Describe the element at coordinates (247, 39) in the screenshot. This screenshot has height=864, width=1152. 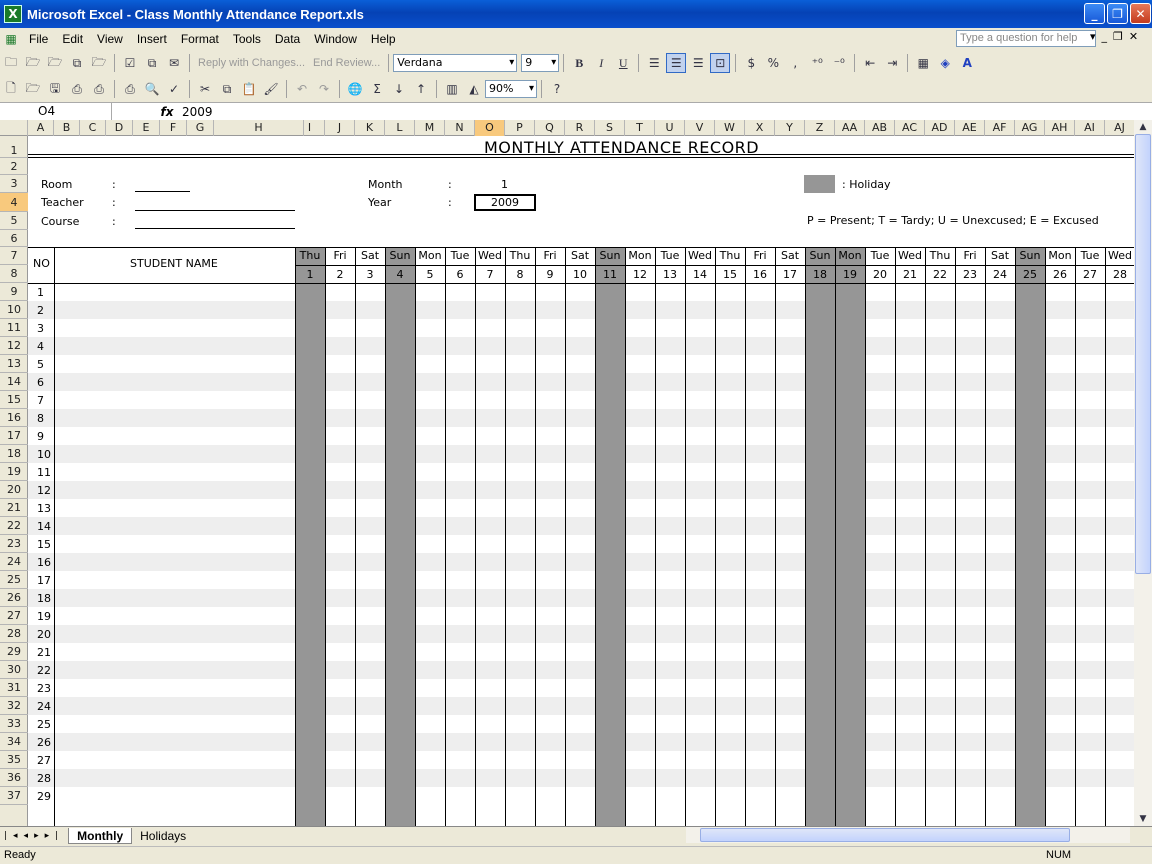
I see `menu-tools: Tools` at that location.